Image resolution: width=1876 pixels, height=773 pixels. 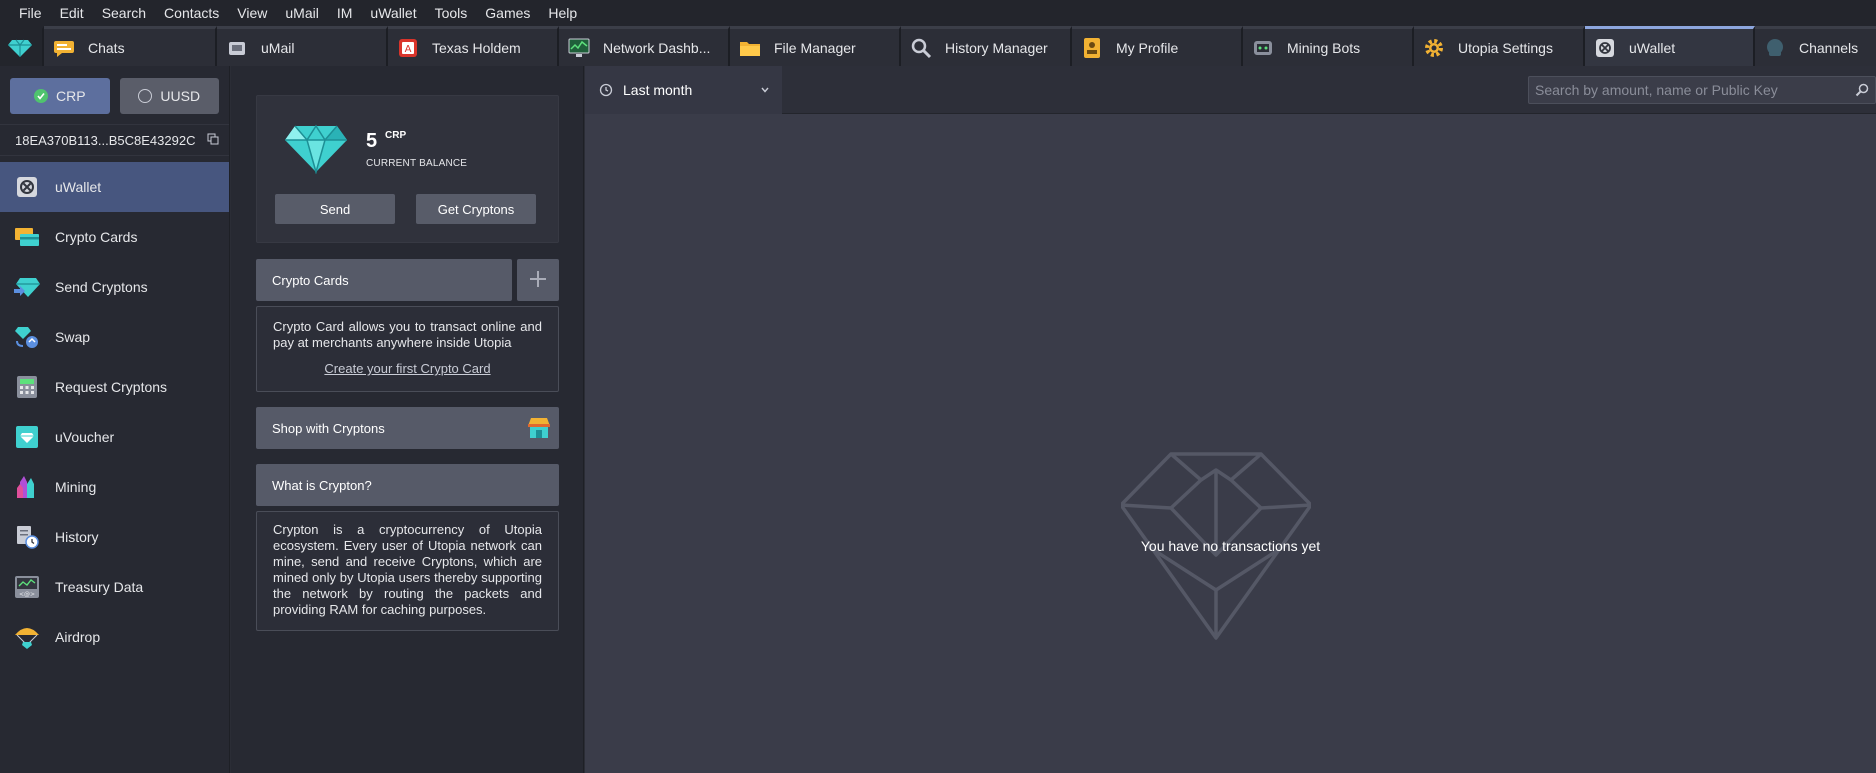 I want to click on tab-utopia-settings: Utopia Settings, so click(x=1499, y=46).